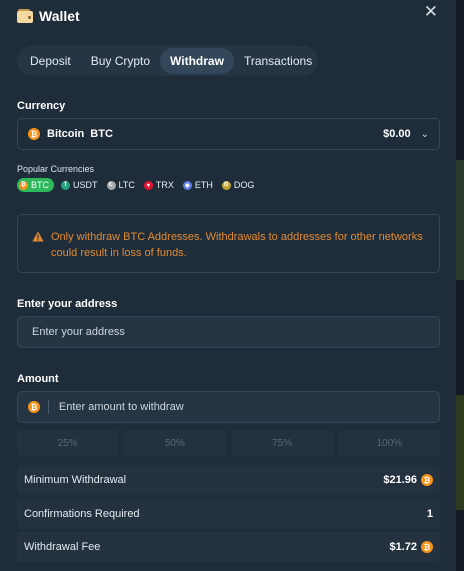 Image resolution: width=464 pixels, height=571 pixels. I want to click on tron-icon: ▾, so click(148, 185).